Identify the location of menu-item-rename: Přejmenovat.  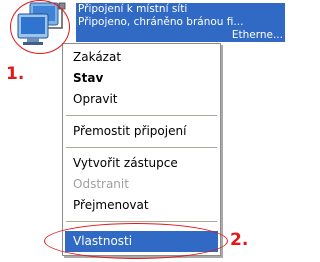
(141, 205).